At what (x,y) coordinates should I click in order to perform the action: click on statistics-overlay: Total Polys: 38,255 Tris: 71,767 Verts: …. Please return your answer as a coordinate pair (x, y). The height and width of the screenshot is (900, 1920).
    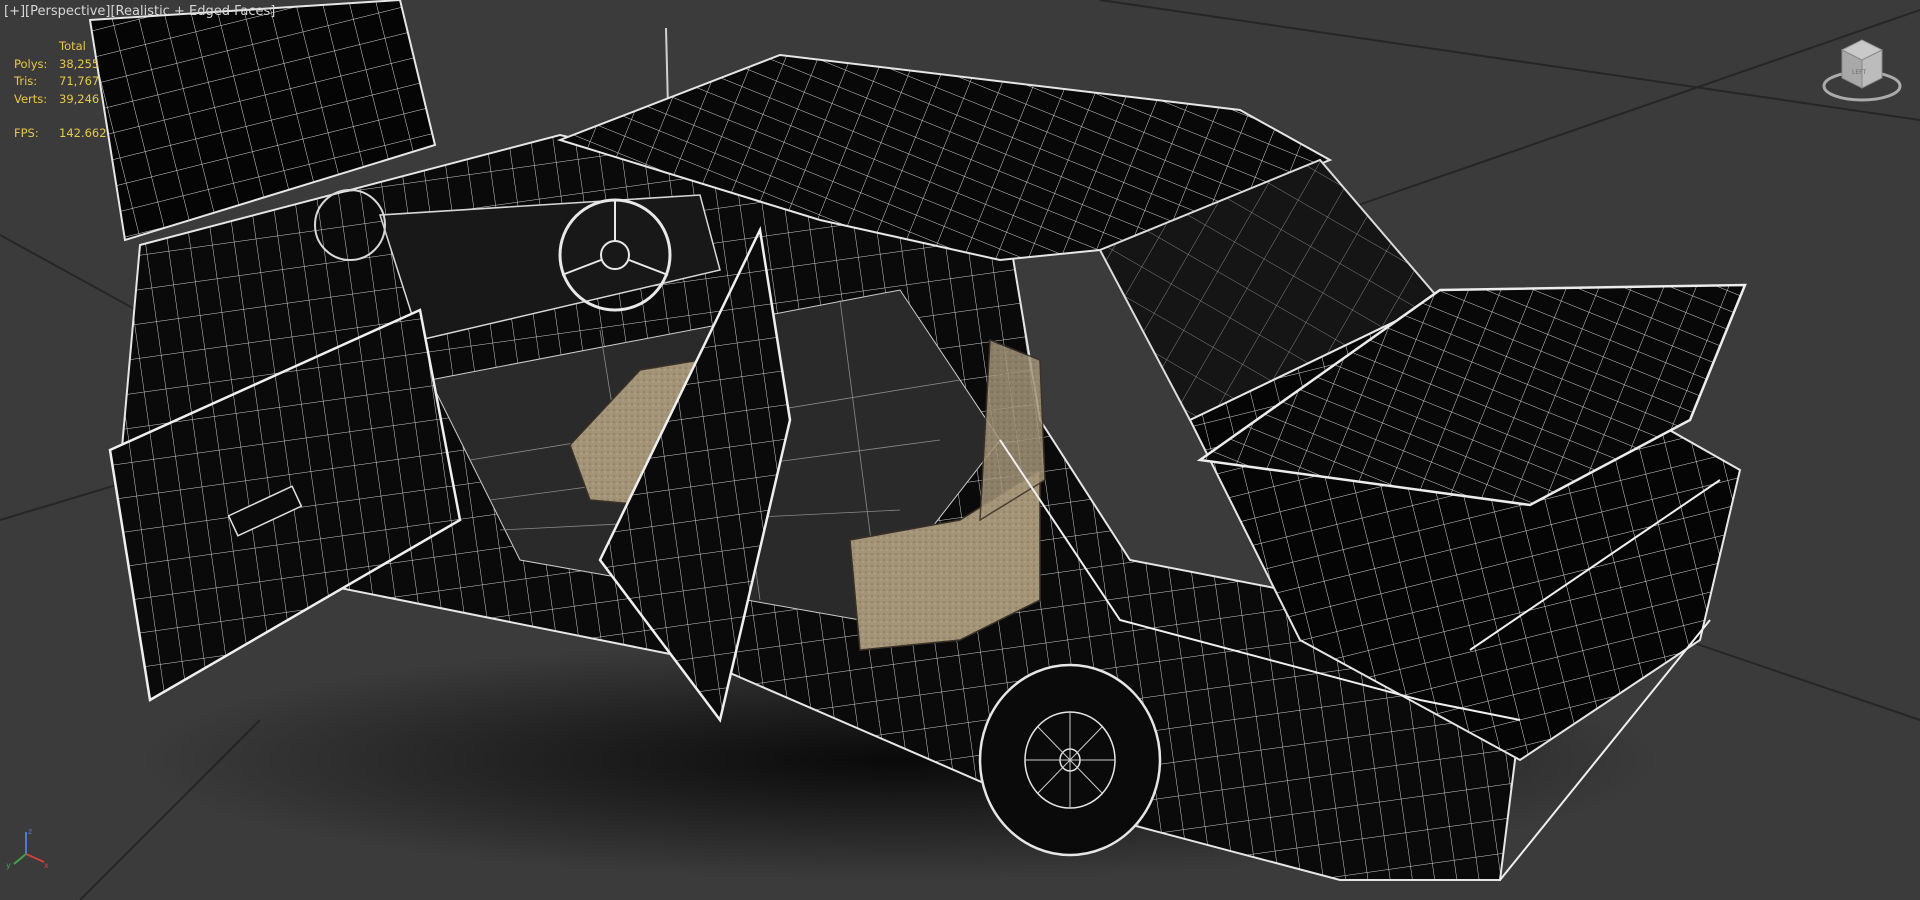
    Looking at the image, I should click on (66, 90).